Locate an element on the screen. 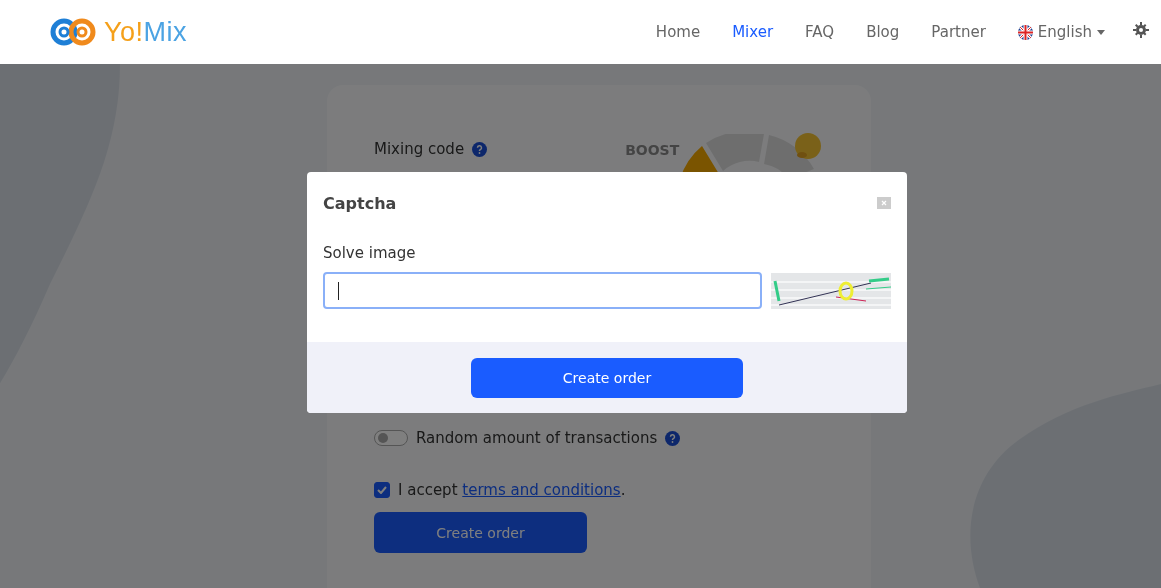  field-label: Mixing code is located at coordinates (419, 149).